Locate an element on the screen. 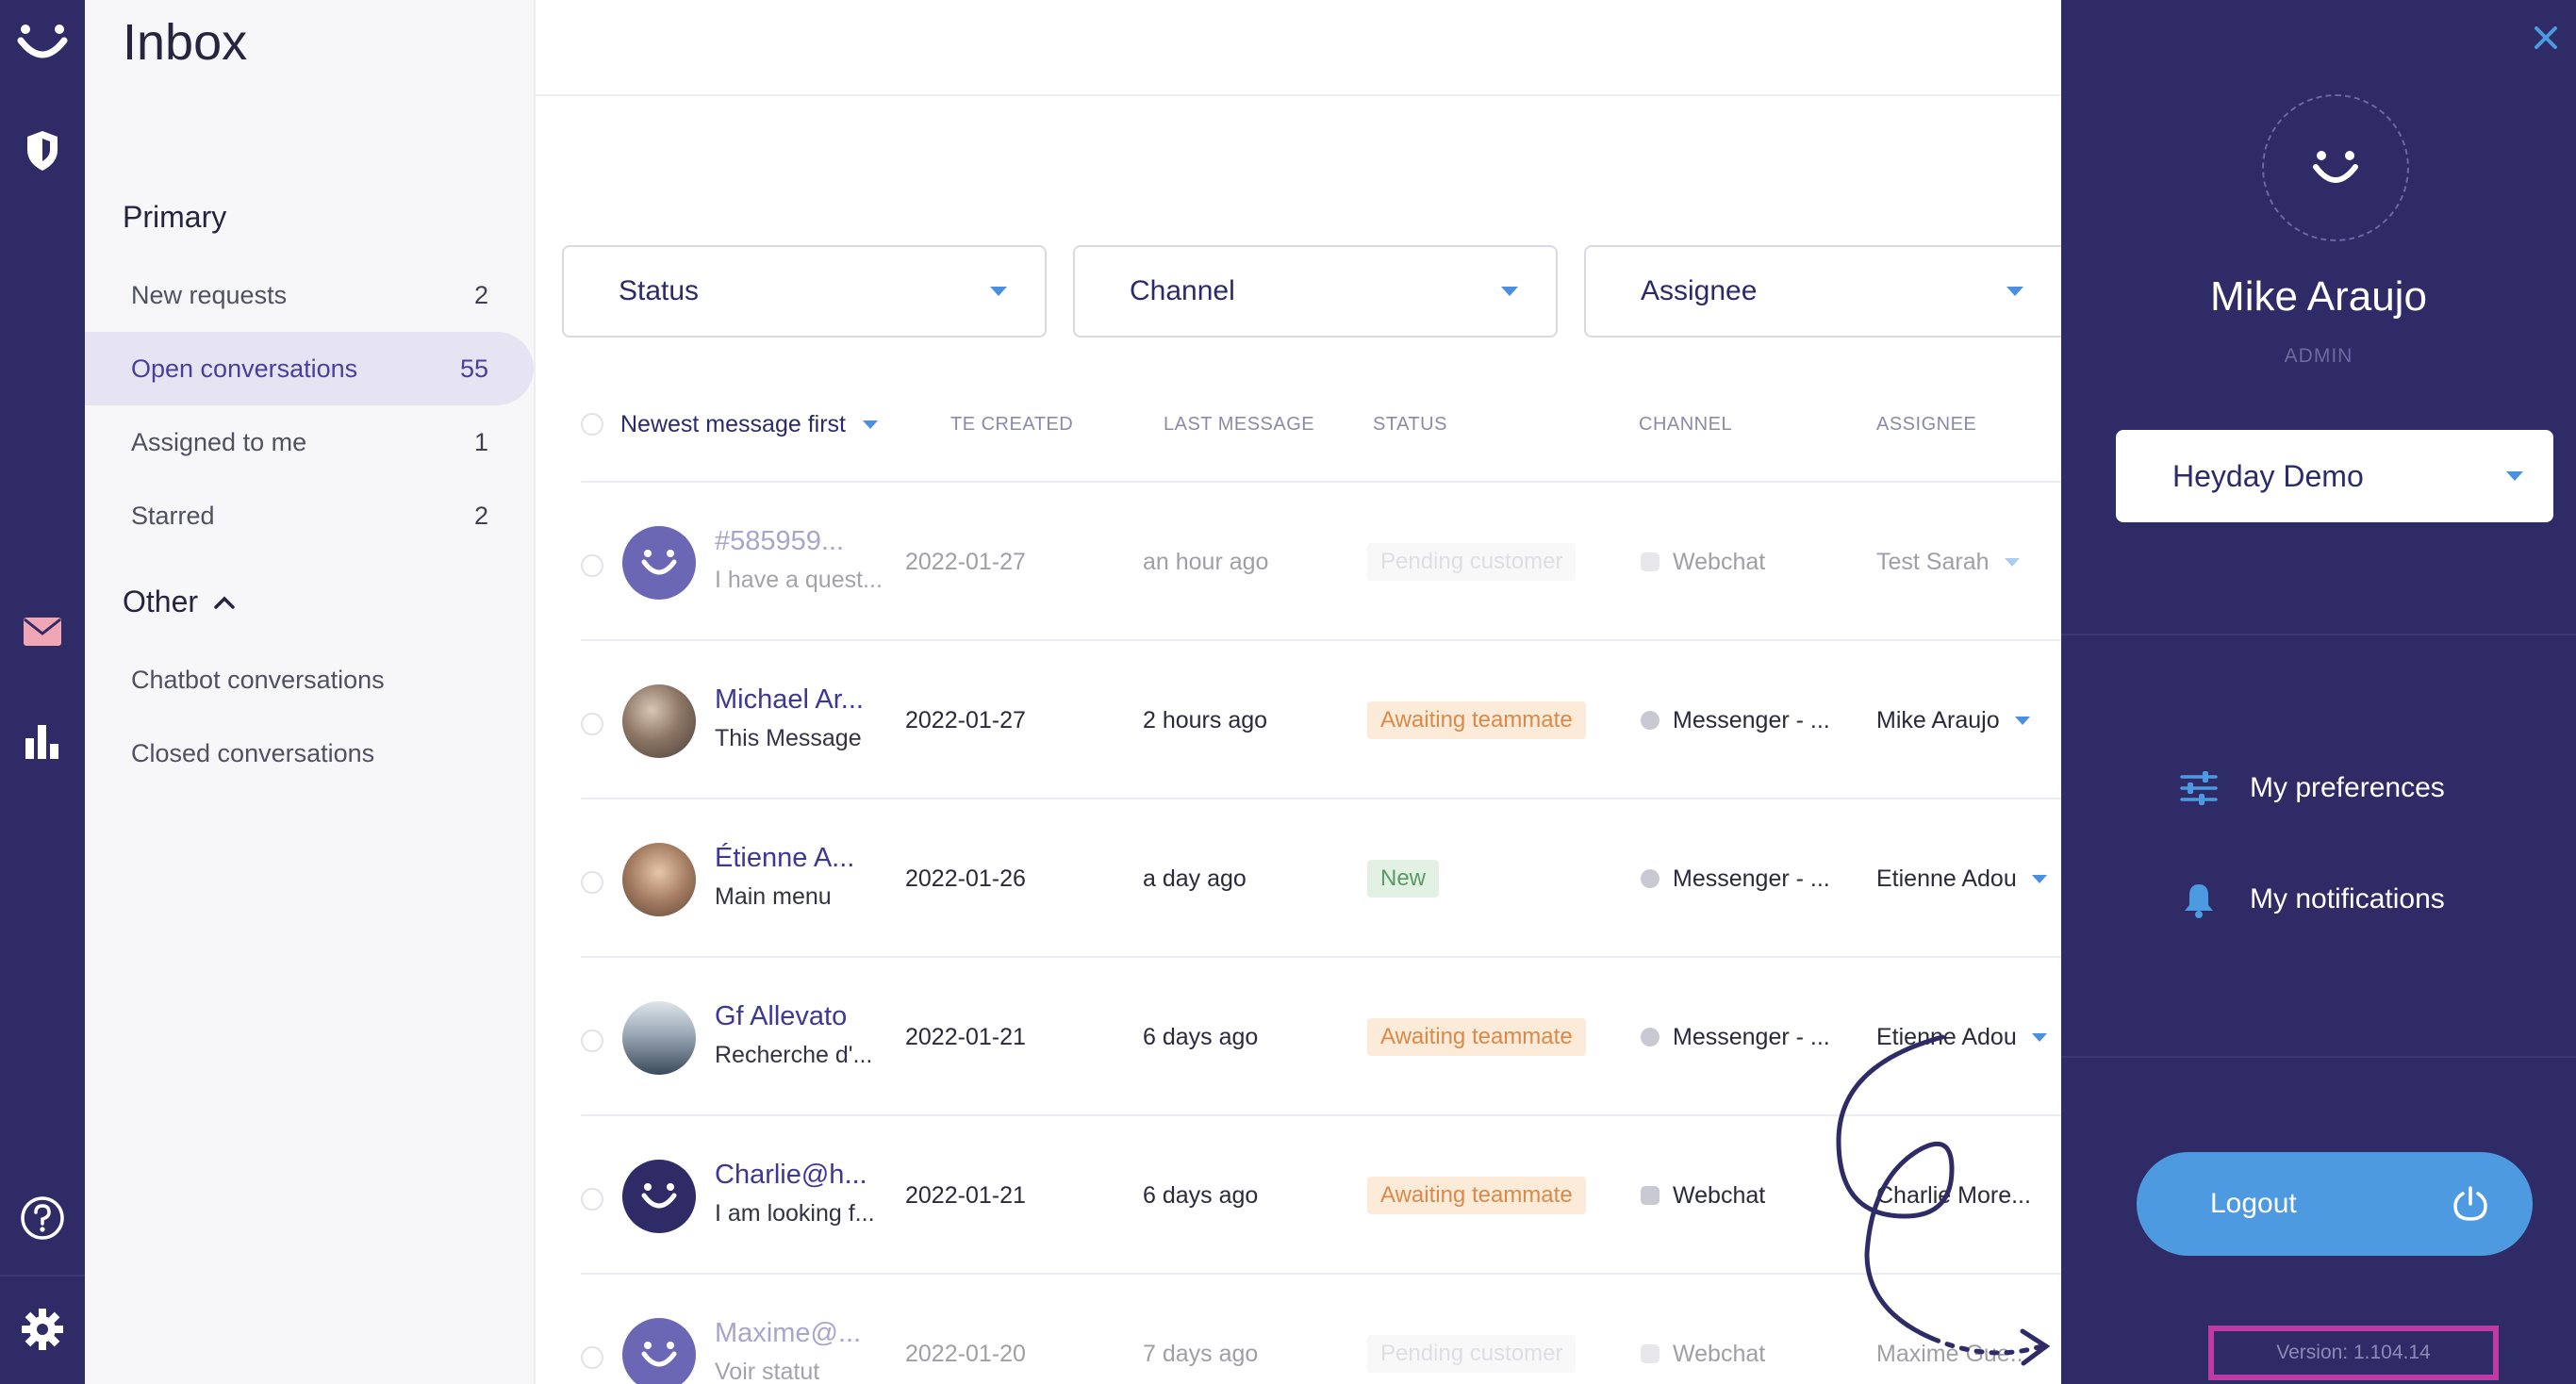 Image resolution: width=2576 pixels, height=1384 pixels. sort-dropdown: Newest message first is located at coordinates (749, 424).